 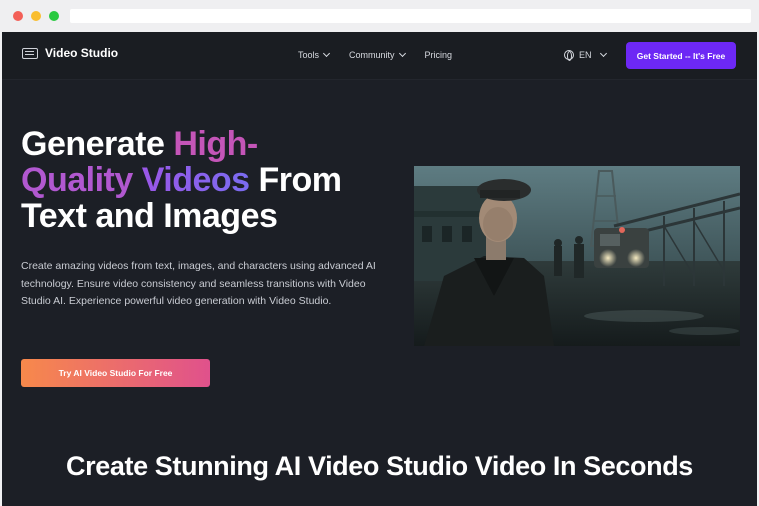 I want to click on language-selector: EN, so click(x=585, y=55).